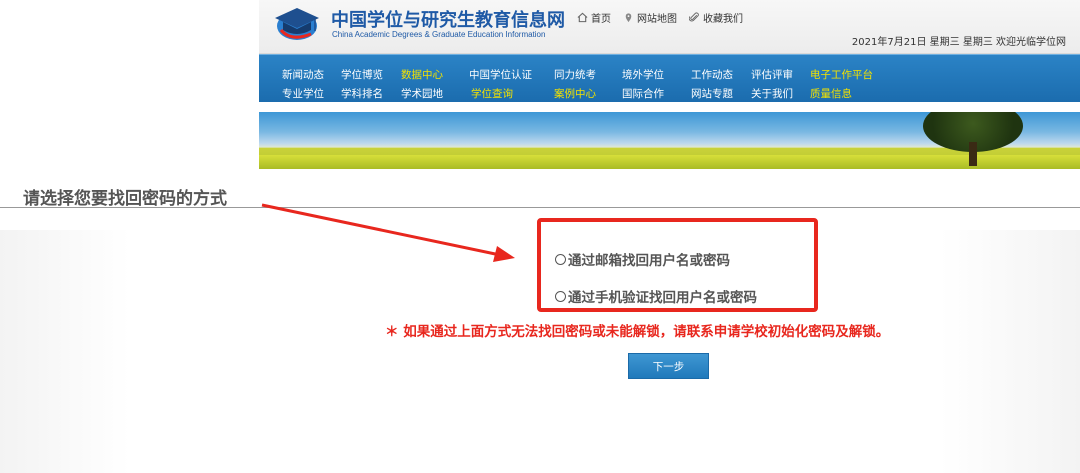 This screenshot has height=473, width=1080. I want to click on nav-item-intl-coop: 国际合作, so click(643, 93).